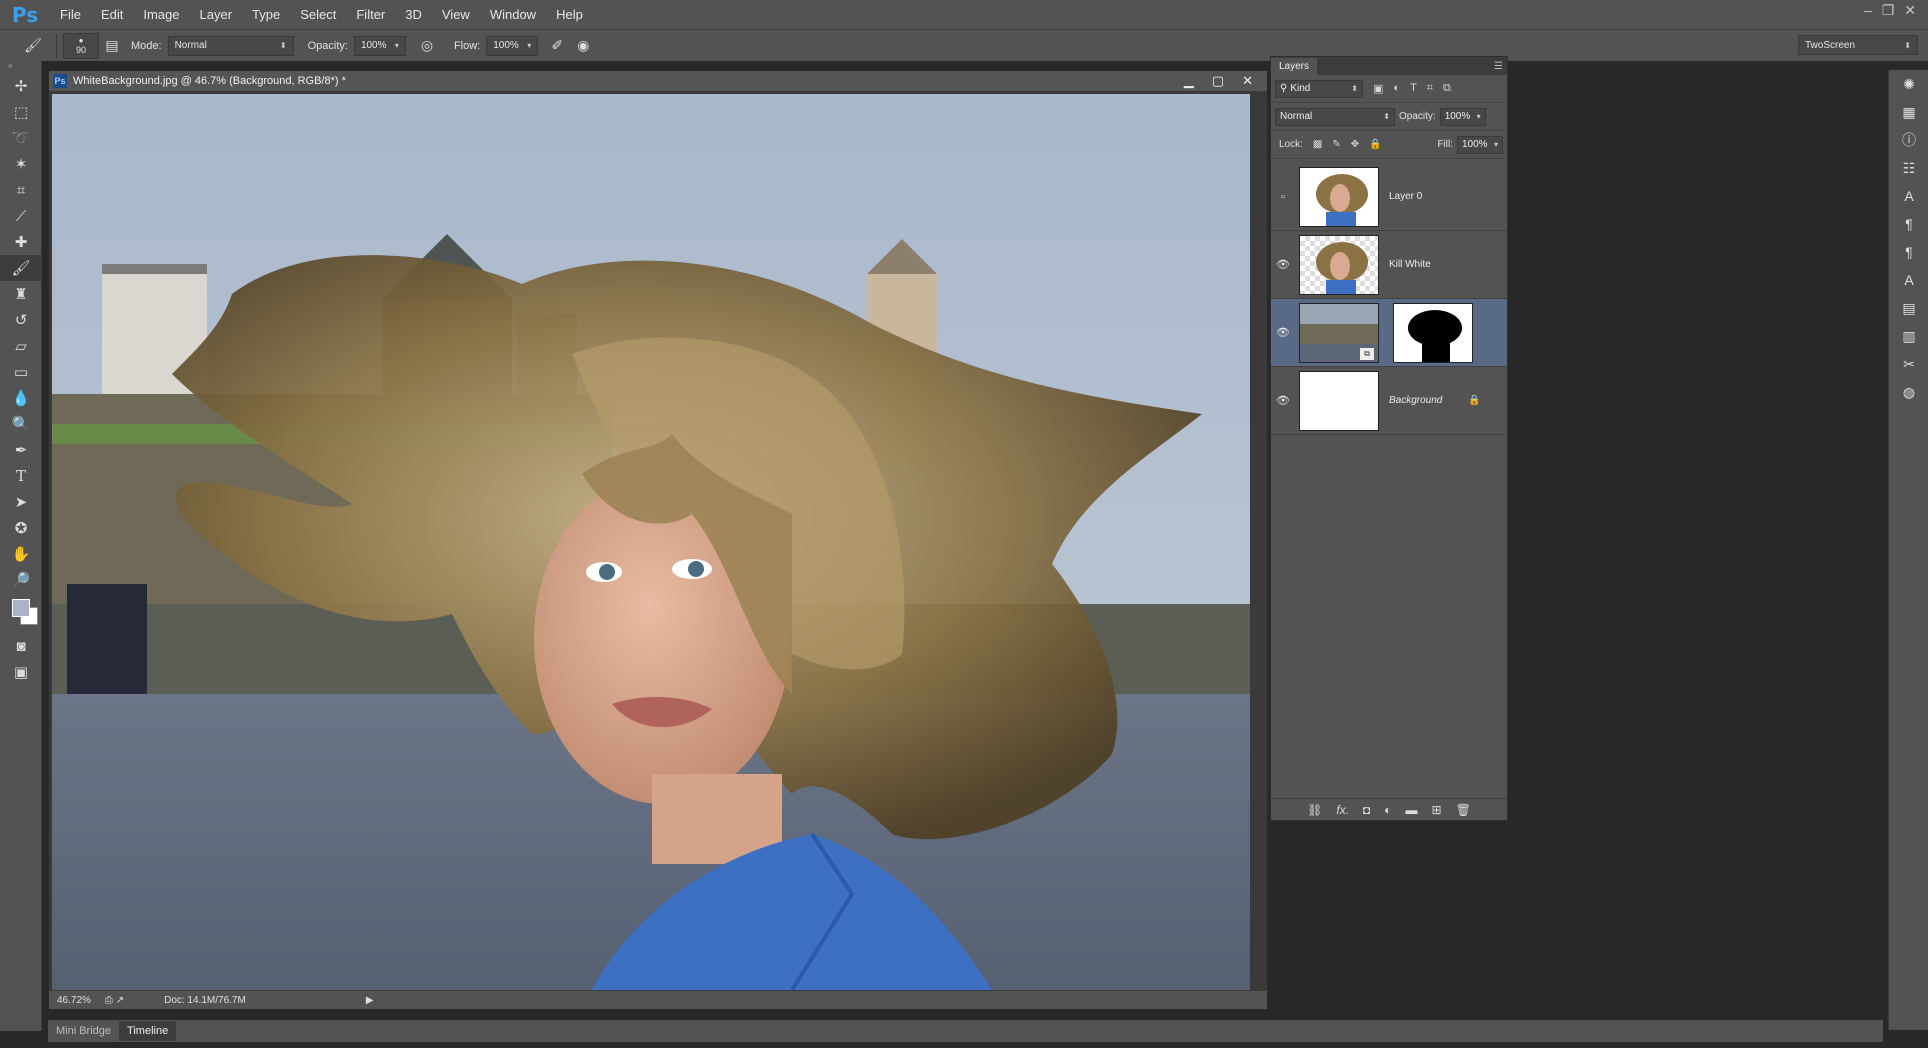 The image size is (1928, 1048). What do you see at coordinates (413, 14) in the screenshot?
I see `menu-3d: 3D` at bounding box center [413, 14].